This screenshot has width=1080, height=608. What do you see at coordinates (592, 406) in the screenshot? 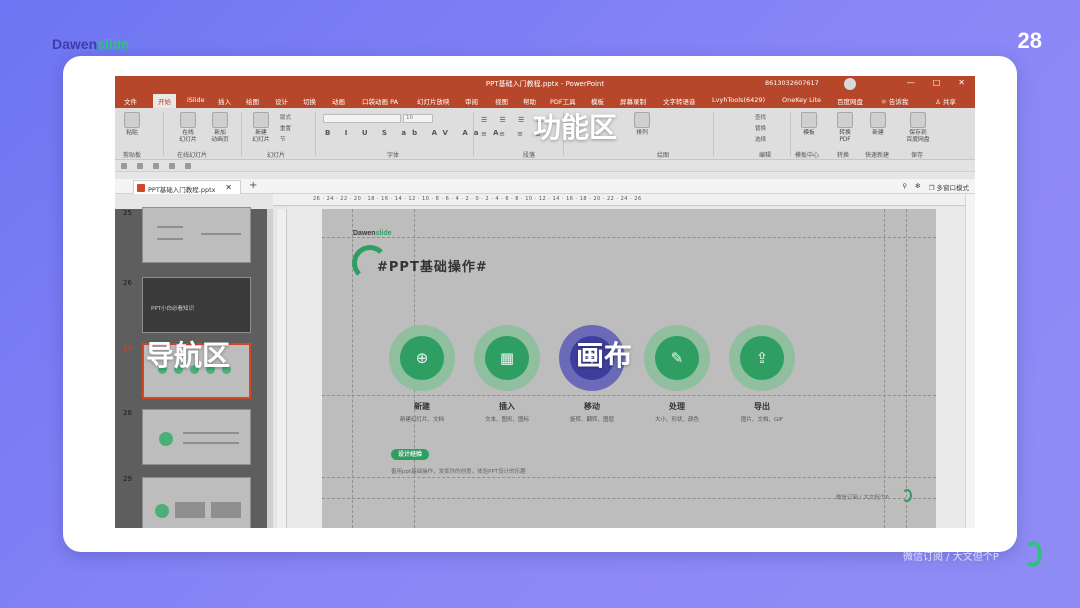
I see `feature-name: 移动` at bounding box center [592, 406].